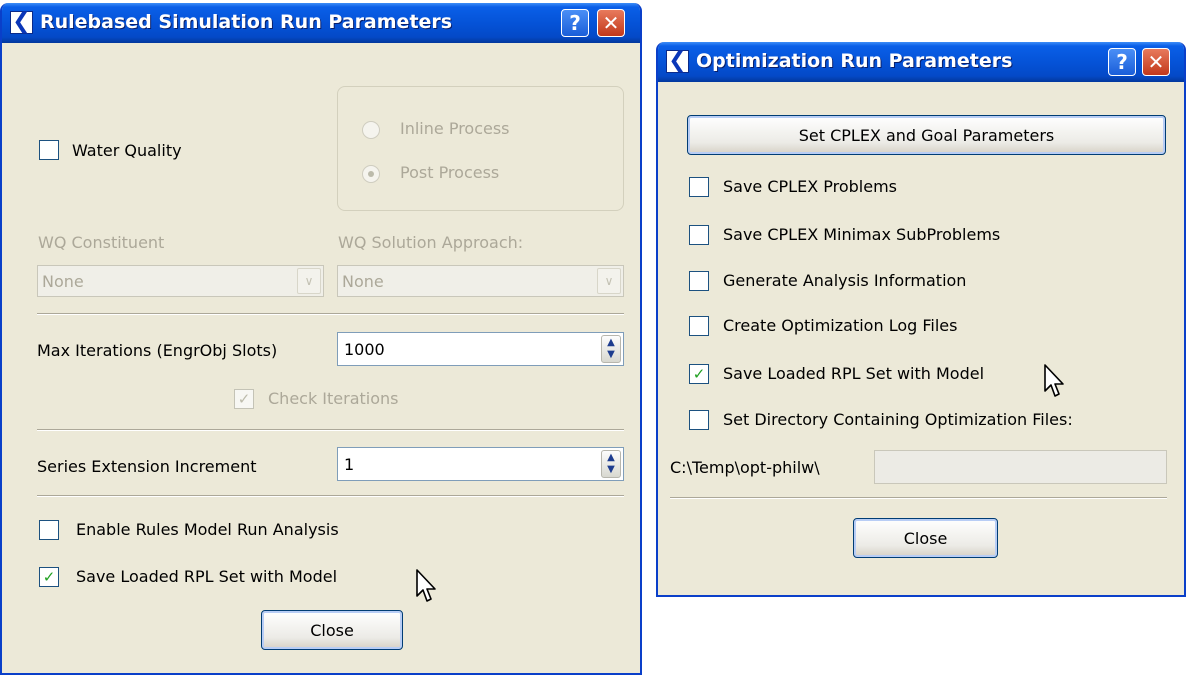 This screenshot has height=677, width=1190. I want to click on wq-constituent-value: None, so click(63, 281).